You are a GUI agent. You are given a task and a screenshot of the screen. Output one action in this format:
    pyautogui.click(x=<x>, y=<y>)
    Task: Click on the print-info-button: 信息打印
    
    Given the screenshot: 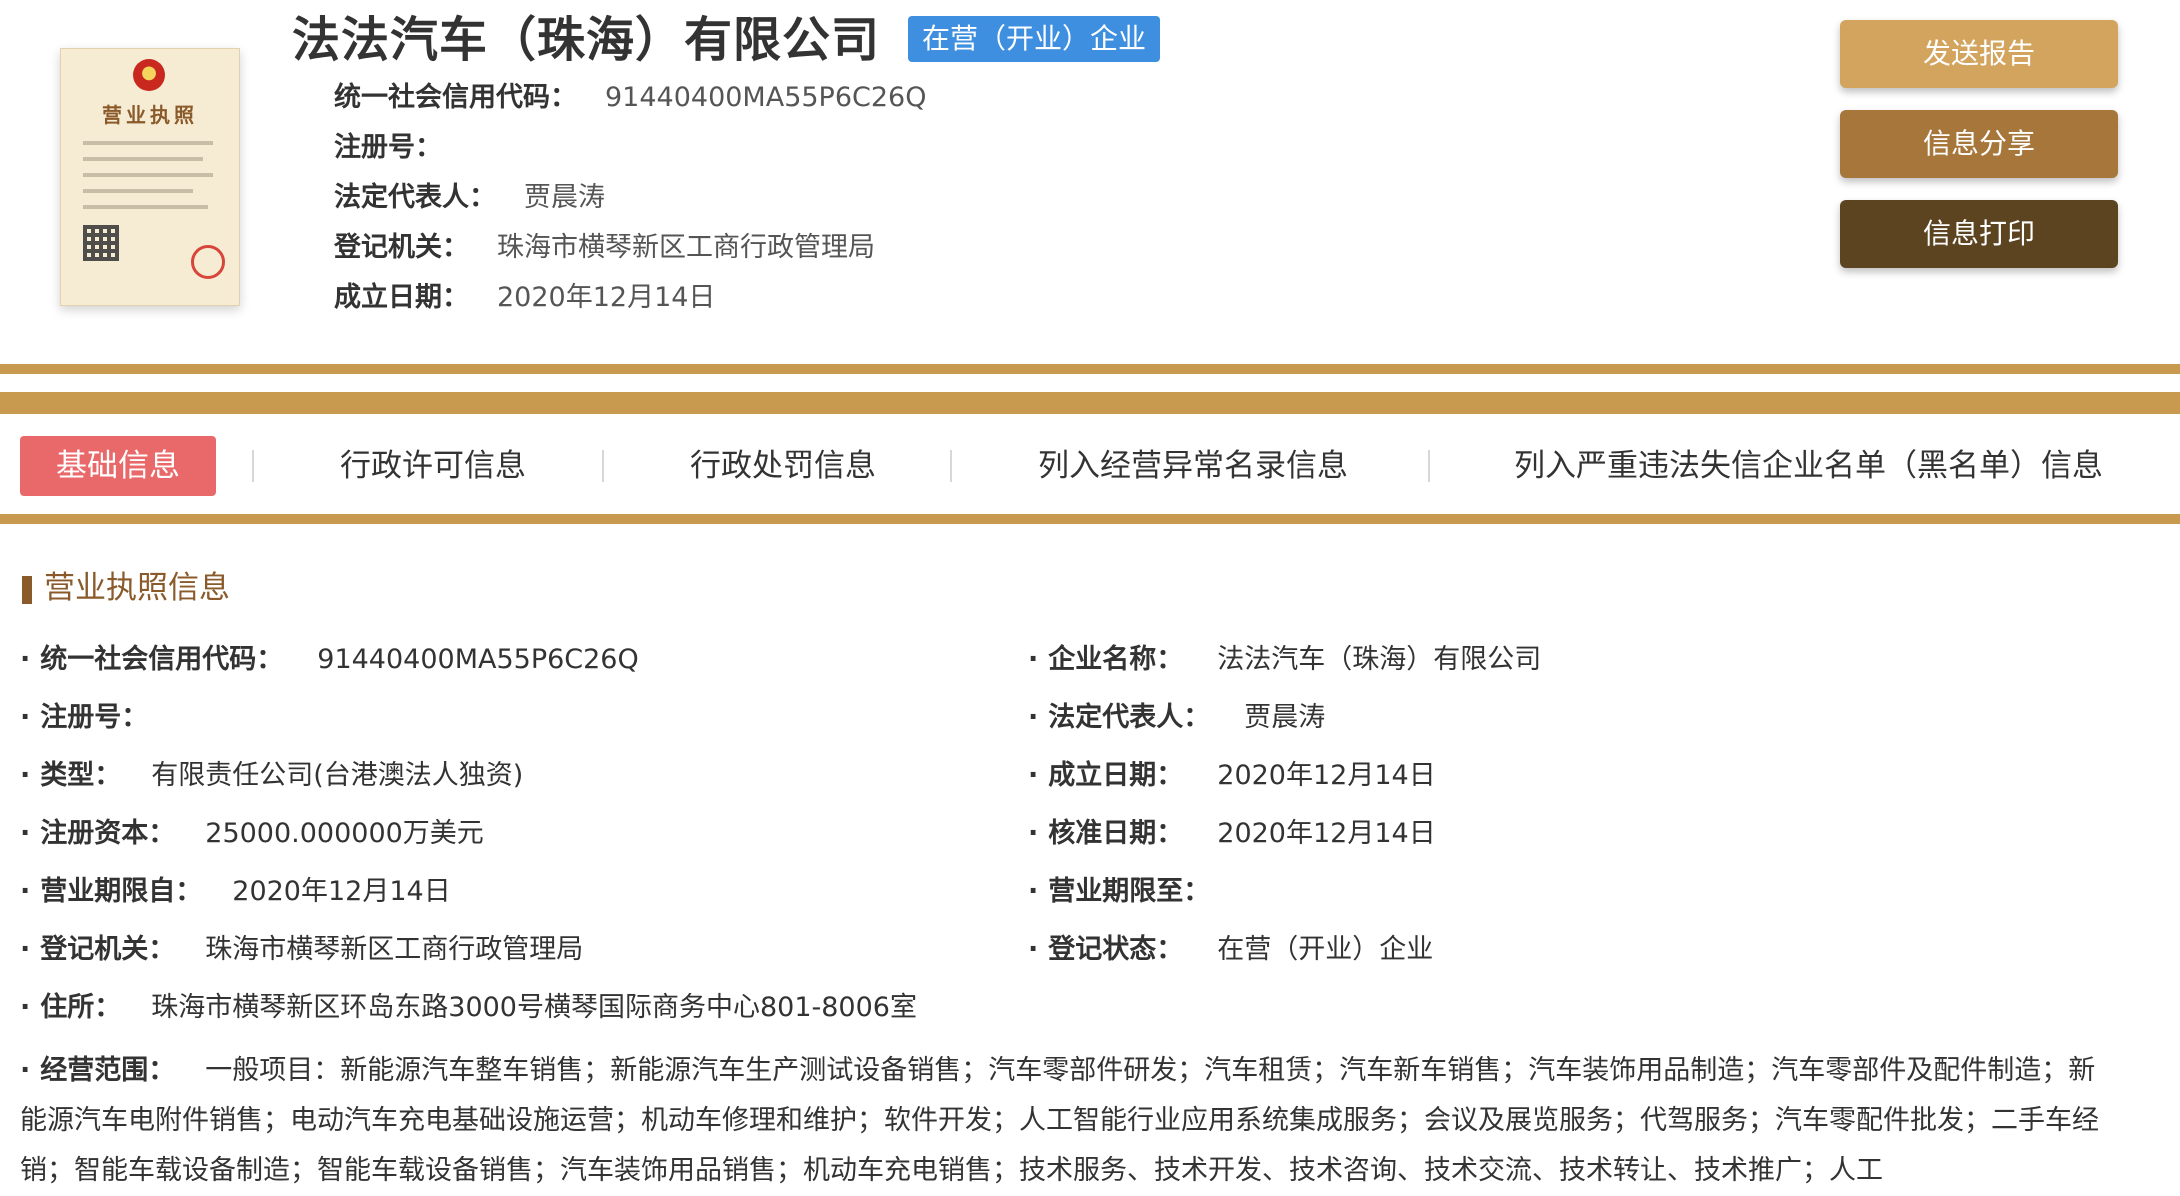 What is the action you would take?
    pyautogui.click(x=1979, y=234)
    